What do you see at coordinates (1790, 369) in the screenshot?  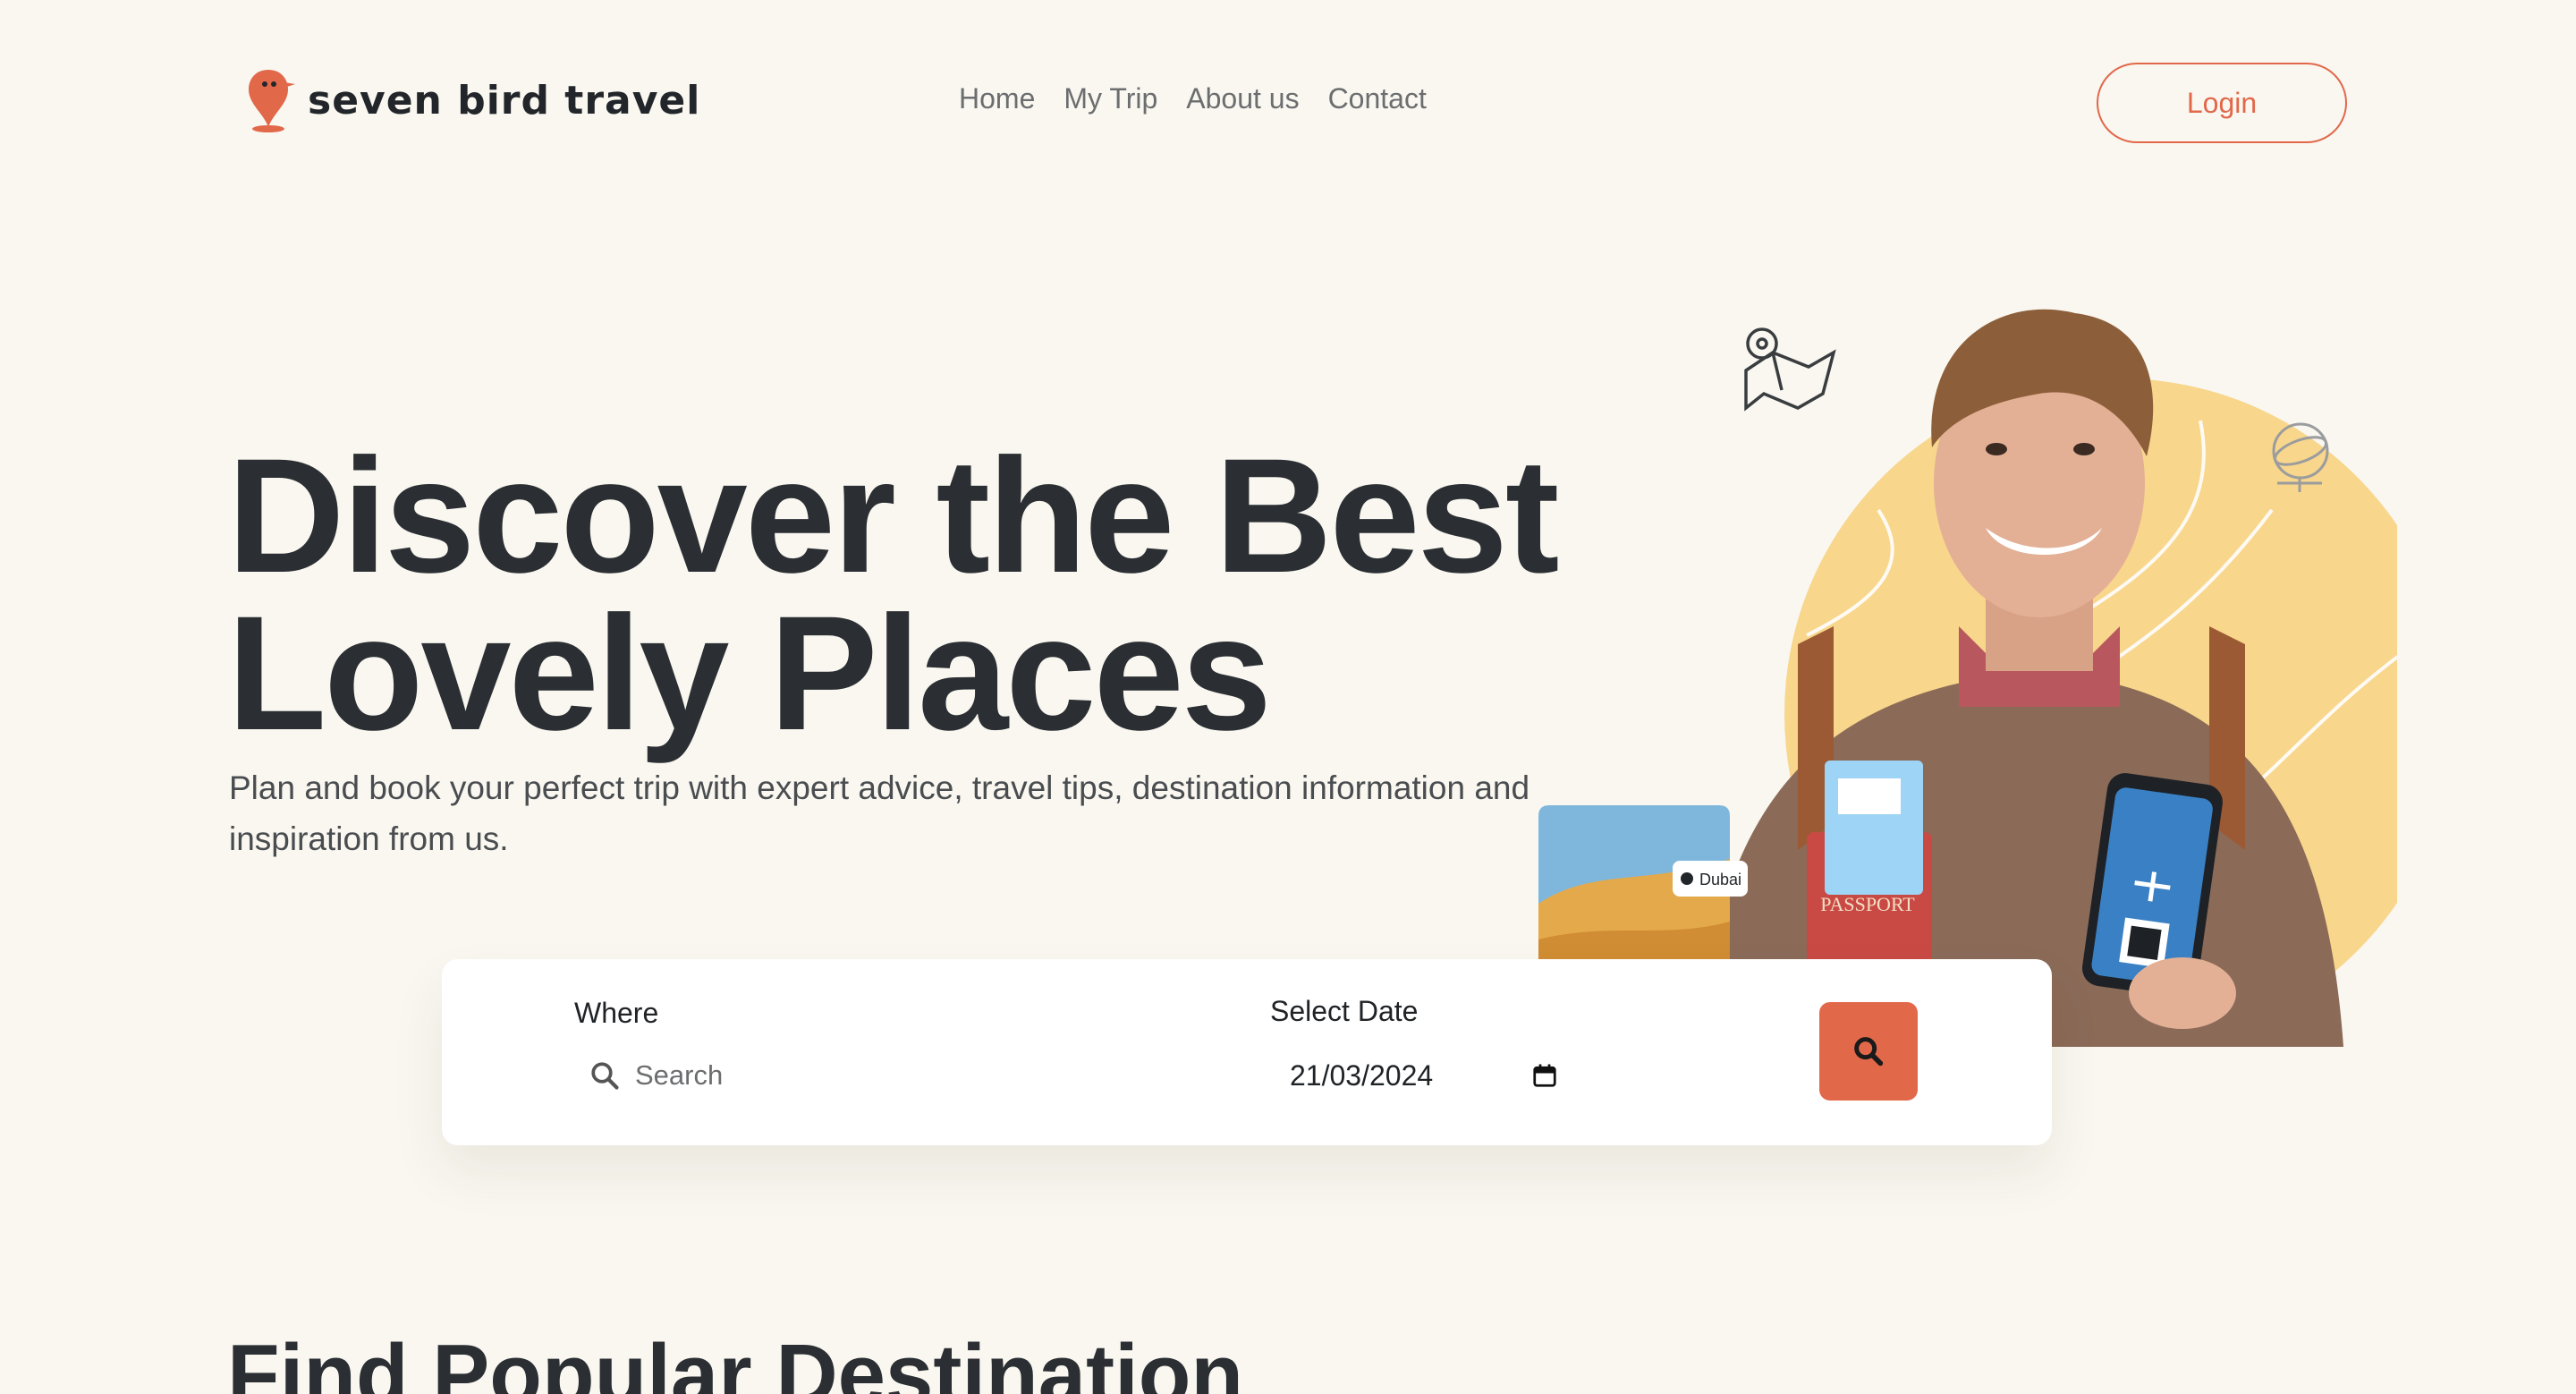 I see `map-pin-icon` at bounding box center [1790, 369].